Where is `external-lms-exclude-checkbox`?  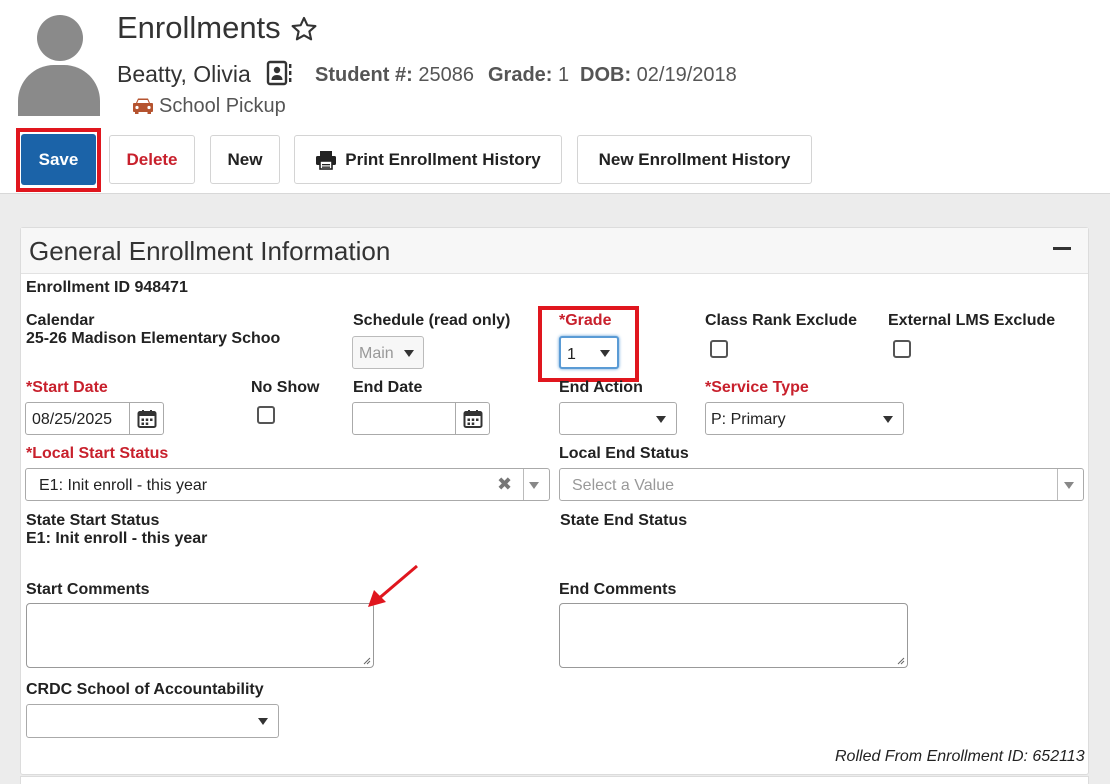 external-lms-exclude-checkbox is located at coordinates (902, 349).